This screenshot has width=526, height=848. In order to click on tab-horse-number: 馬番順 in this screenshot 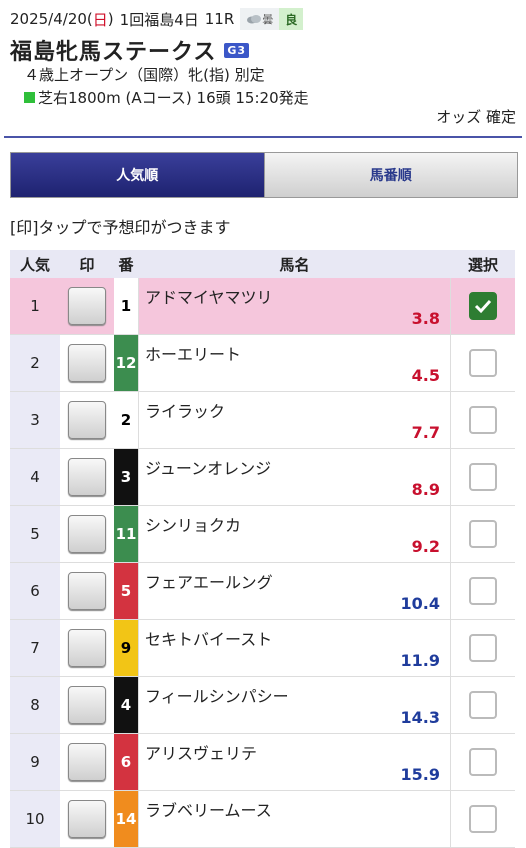, I will do `click(390, 175)`.